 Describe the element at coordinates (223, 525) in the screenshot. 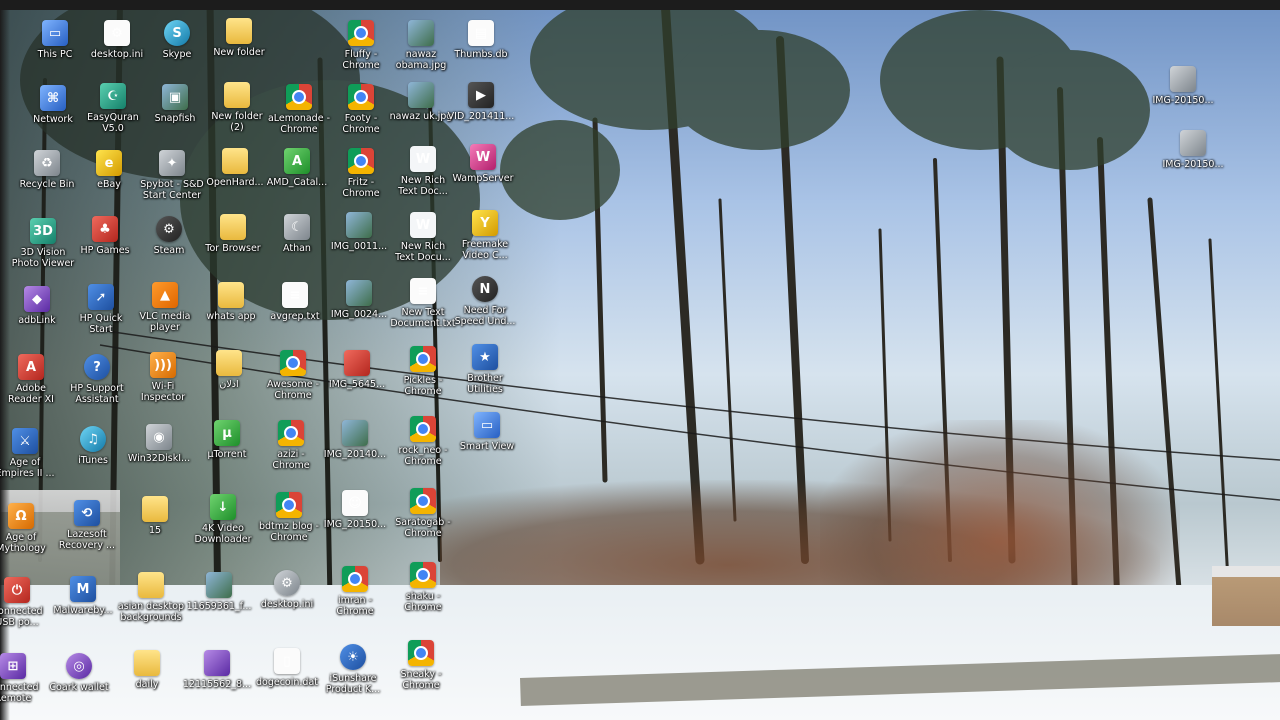

I see `desktop-icon-4k-video: ↓ 4K Video Downloader` at that location.